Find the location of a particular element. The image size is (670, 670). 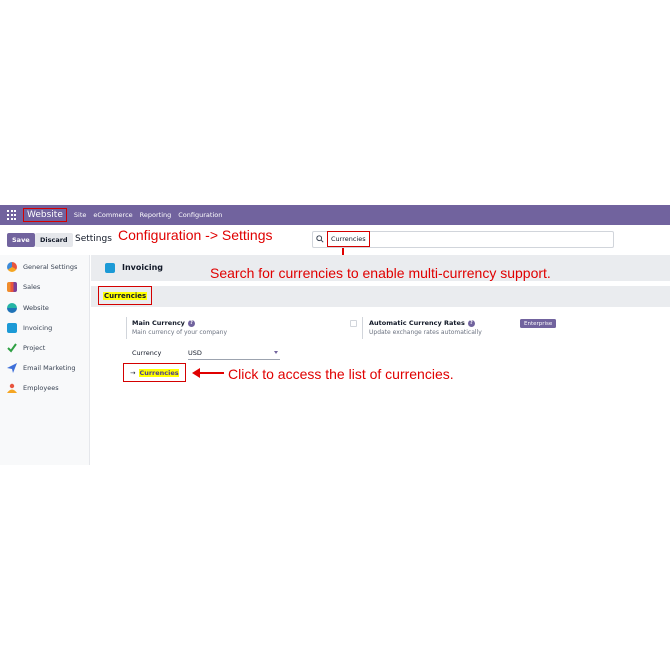

auto-rates-description: Update exchange rates automatically is located at coordinates (425, 332).